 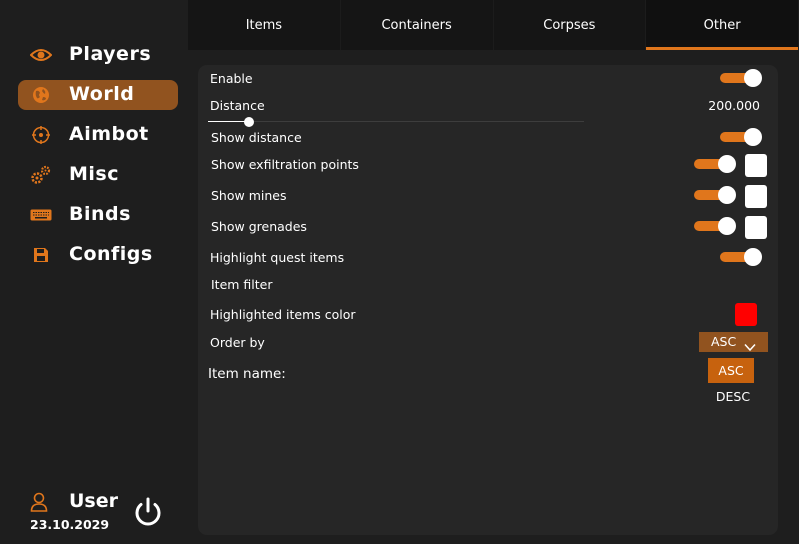 I want to click on crosshair-icon, so click(x=41, y=135).